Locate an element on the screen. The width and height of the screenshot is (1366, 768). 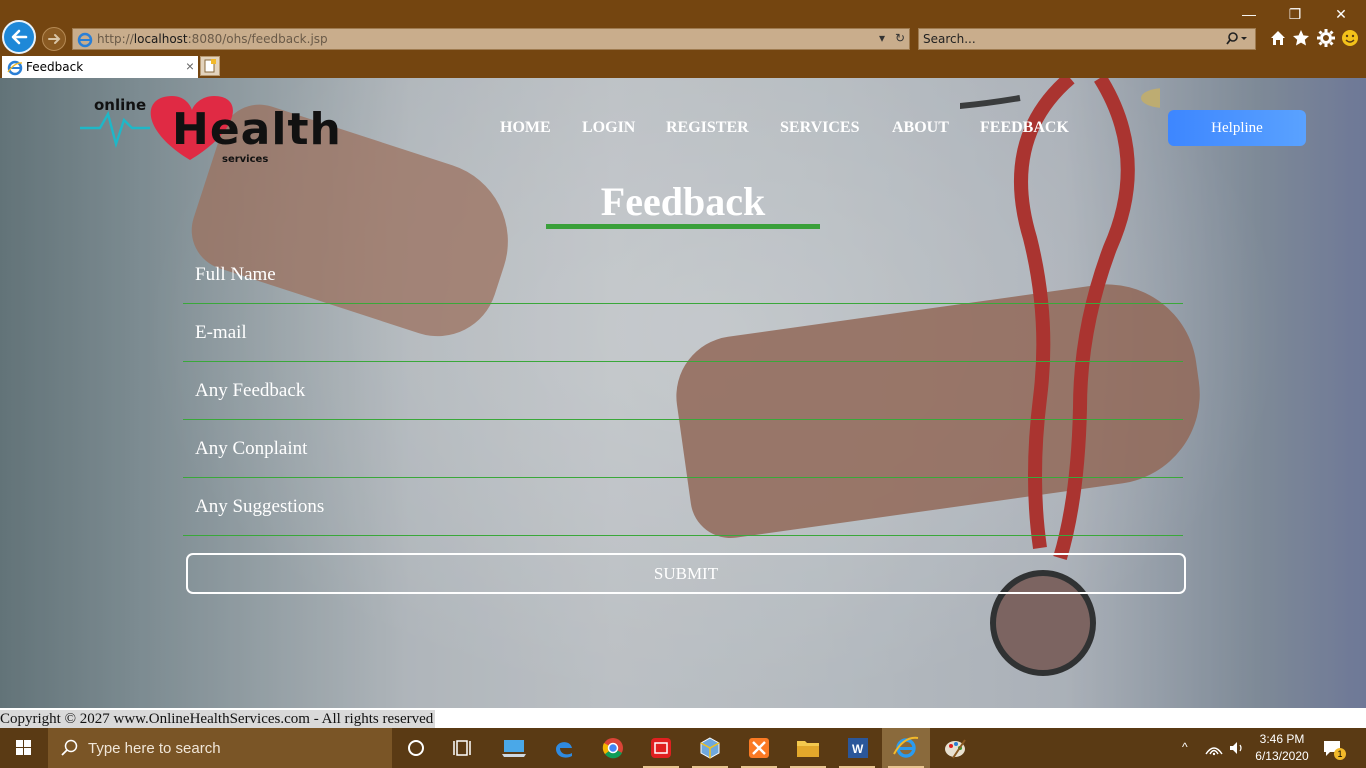
restore-button: ❐ is located at coordinates (1295, 14).